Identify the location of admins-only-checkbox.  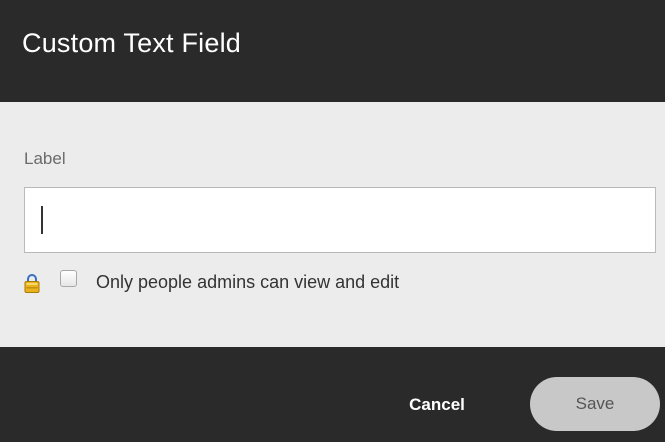
(68, 278).